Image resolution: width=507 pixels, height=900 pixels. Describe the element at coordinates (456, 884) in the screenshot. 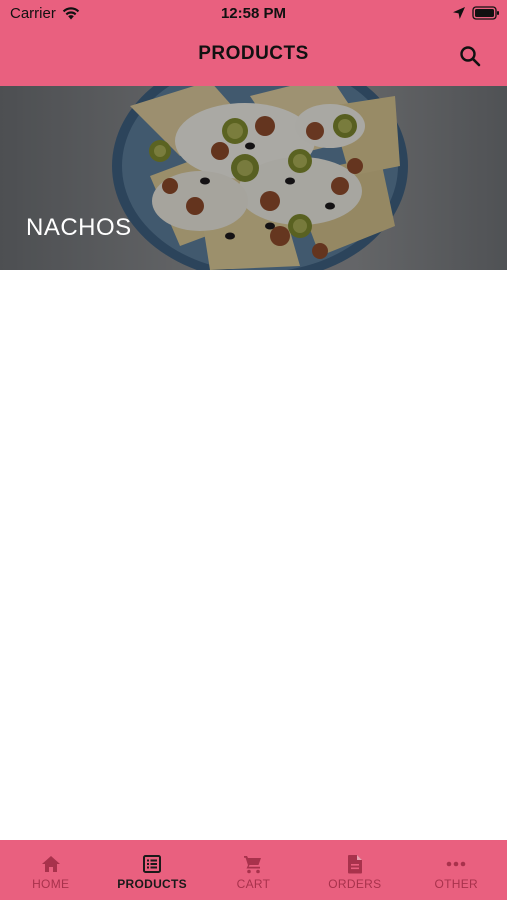

I see `tab-label: OTHER` at that location.